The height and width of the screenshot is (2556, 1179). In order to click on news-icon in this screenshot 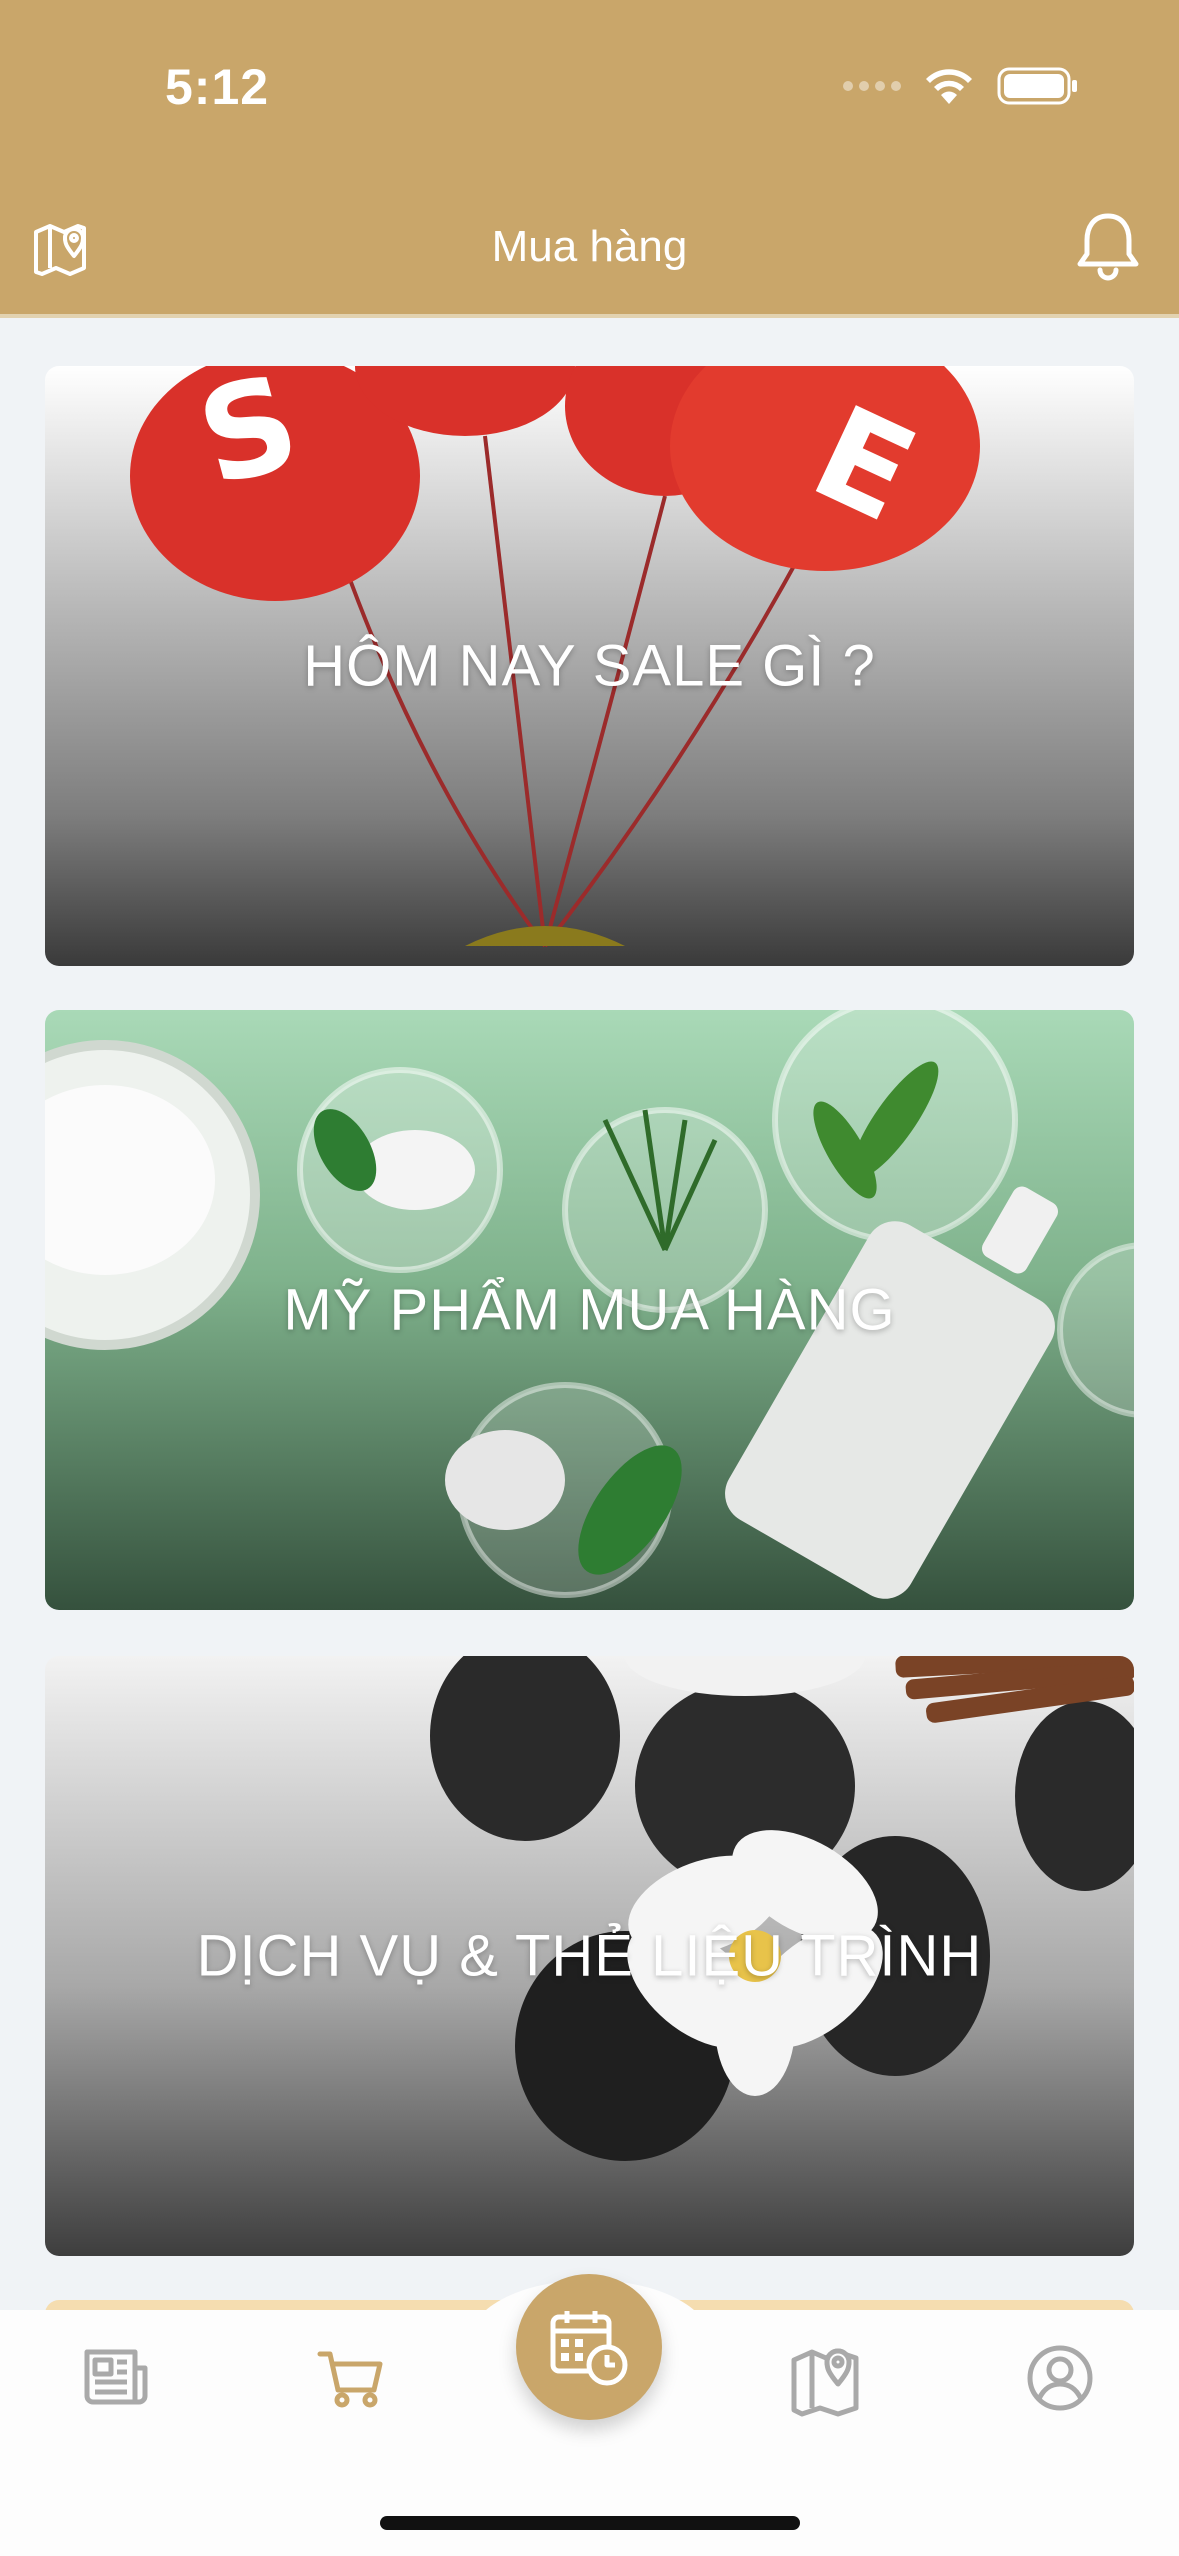, I will do `click(116, 2377)`.